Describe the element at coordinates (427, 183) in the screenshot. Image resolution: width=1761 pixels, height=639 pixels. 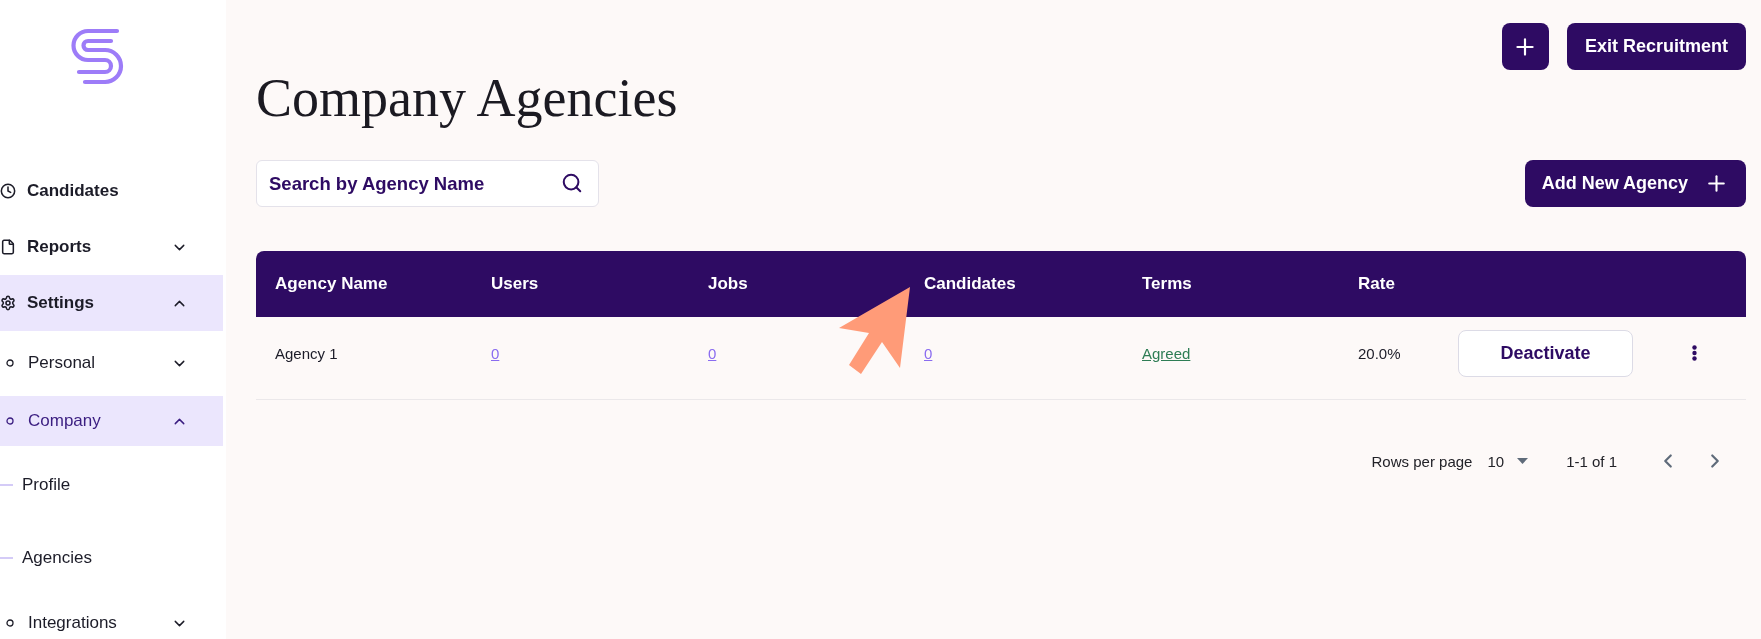
I see `search-field: Search by Agency Name` at that location.